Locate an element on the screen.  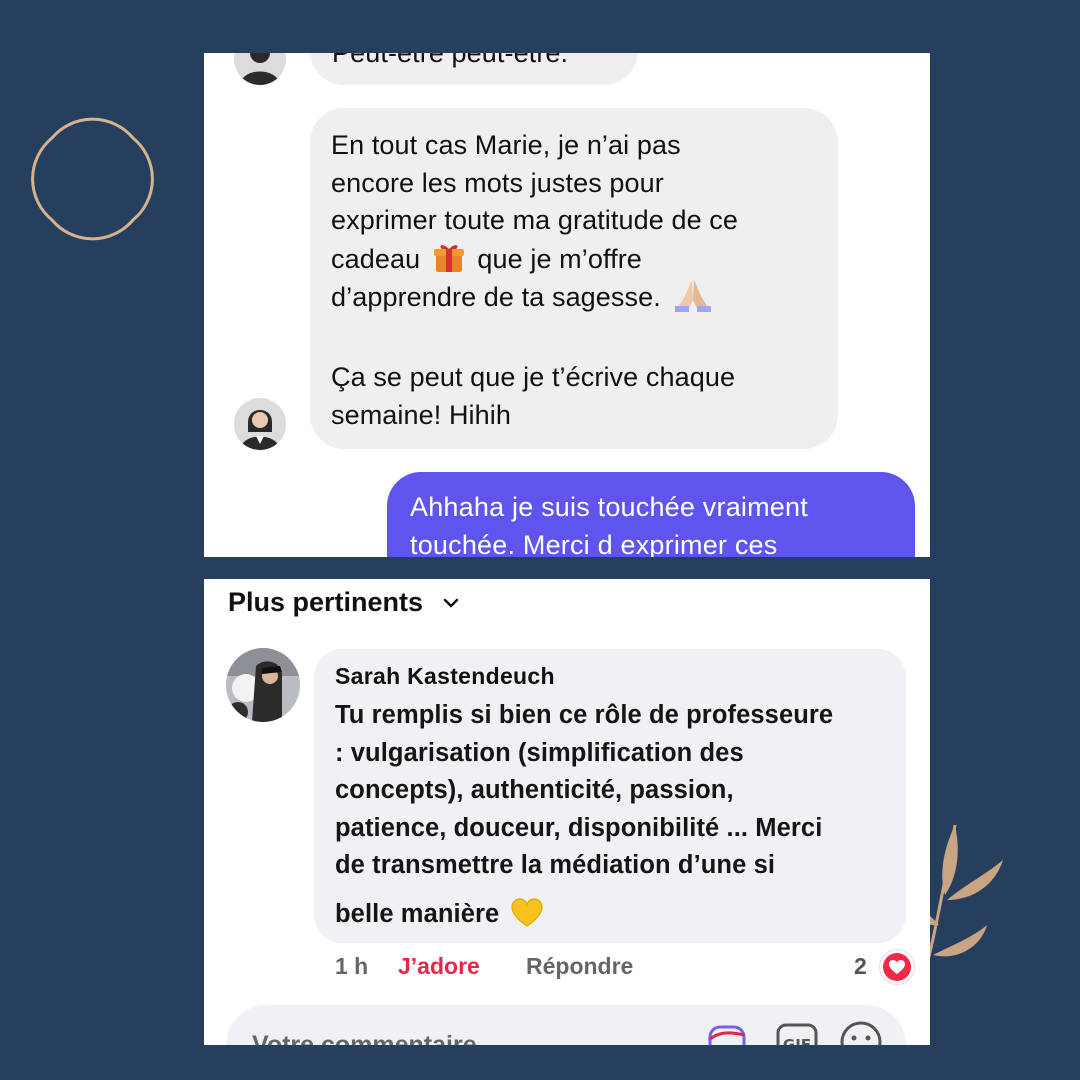
love-reaction-button: J’adore is located at coordinates (439, 966).